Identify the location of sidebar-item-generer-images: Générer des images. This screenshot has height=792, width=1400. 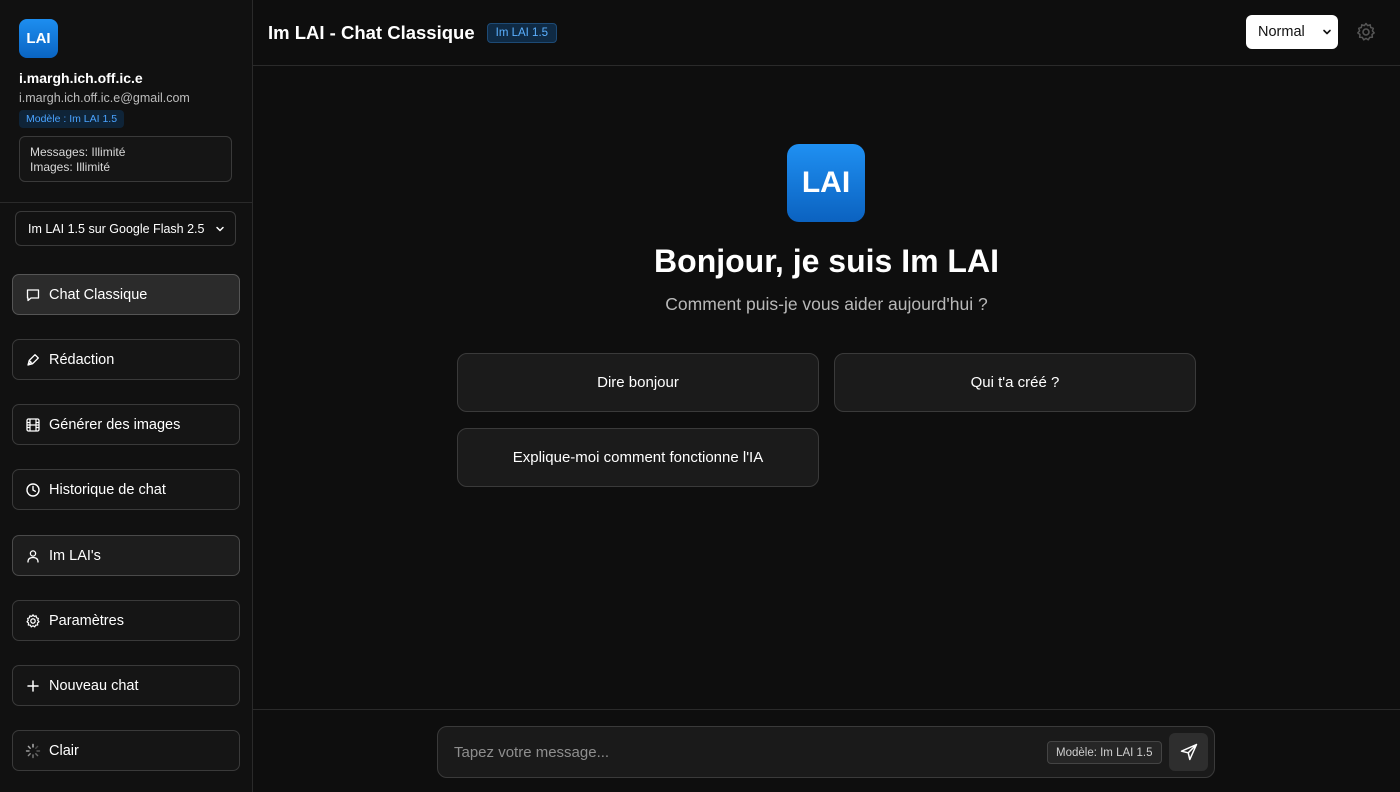
(126, 424).